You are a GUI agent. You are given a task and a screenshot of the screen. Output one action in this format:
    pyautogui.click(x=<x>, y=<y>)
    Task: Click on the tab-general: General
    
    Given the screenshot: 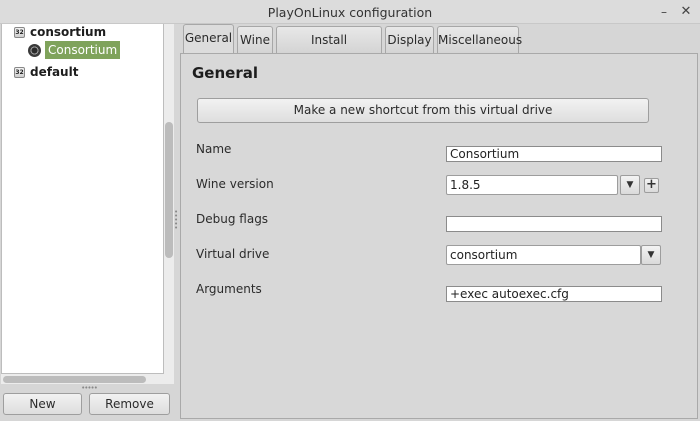 What is the action you would take?
    pyautogui.click(x=208, y=39)
    